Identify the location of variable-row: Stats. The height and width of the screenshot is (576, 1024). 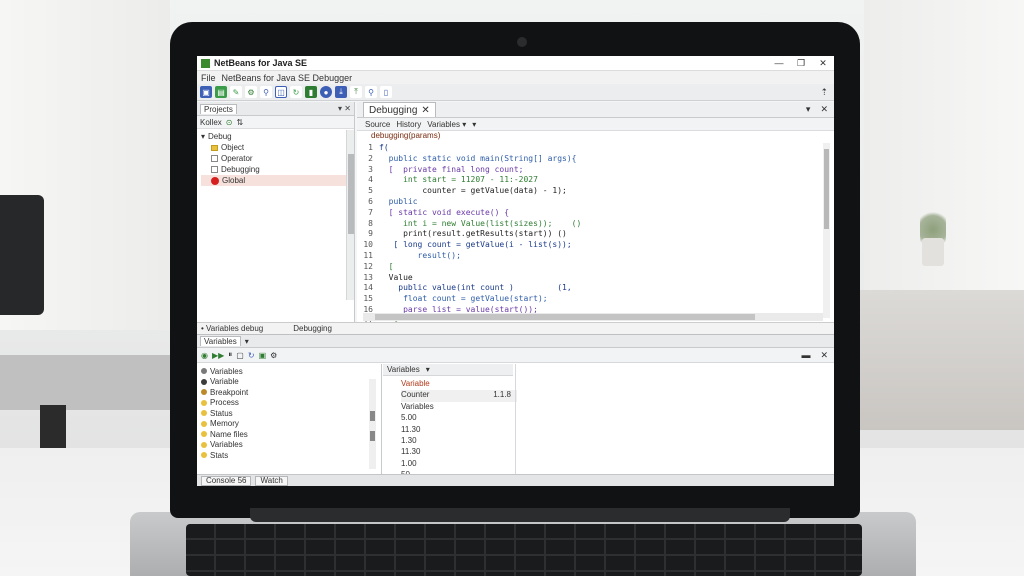
(290, 455).